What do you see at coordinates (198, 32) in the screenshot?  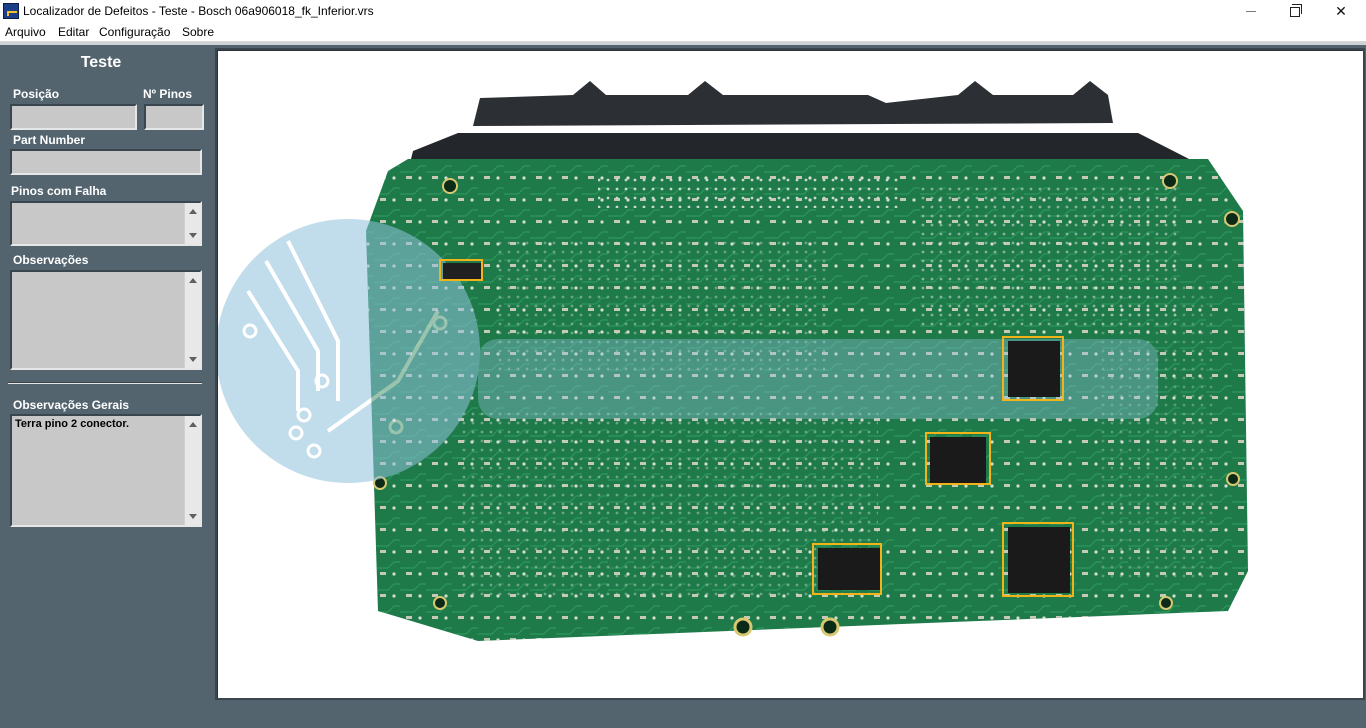 I see `menu-sobre: Sobre` at bounding box center [198, 32].